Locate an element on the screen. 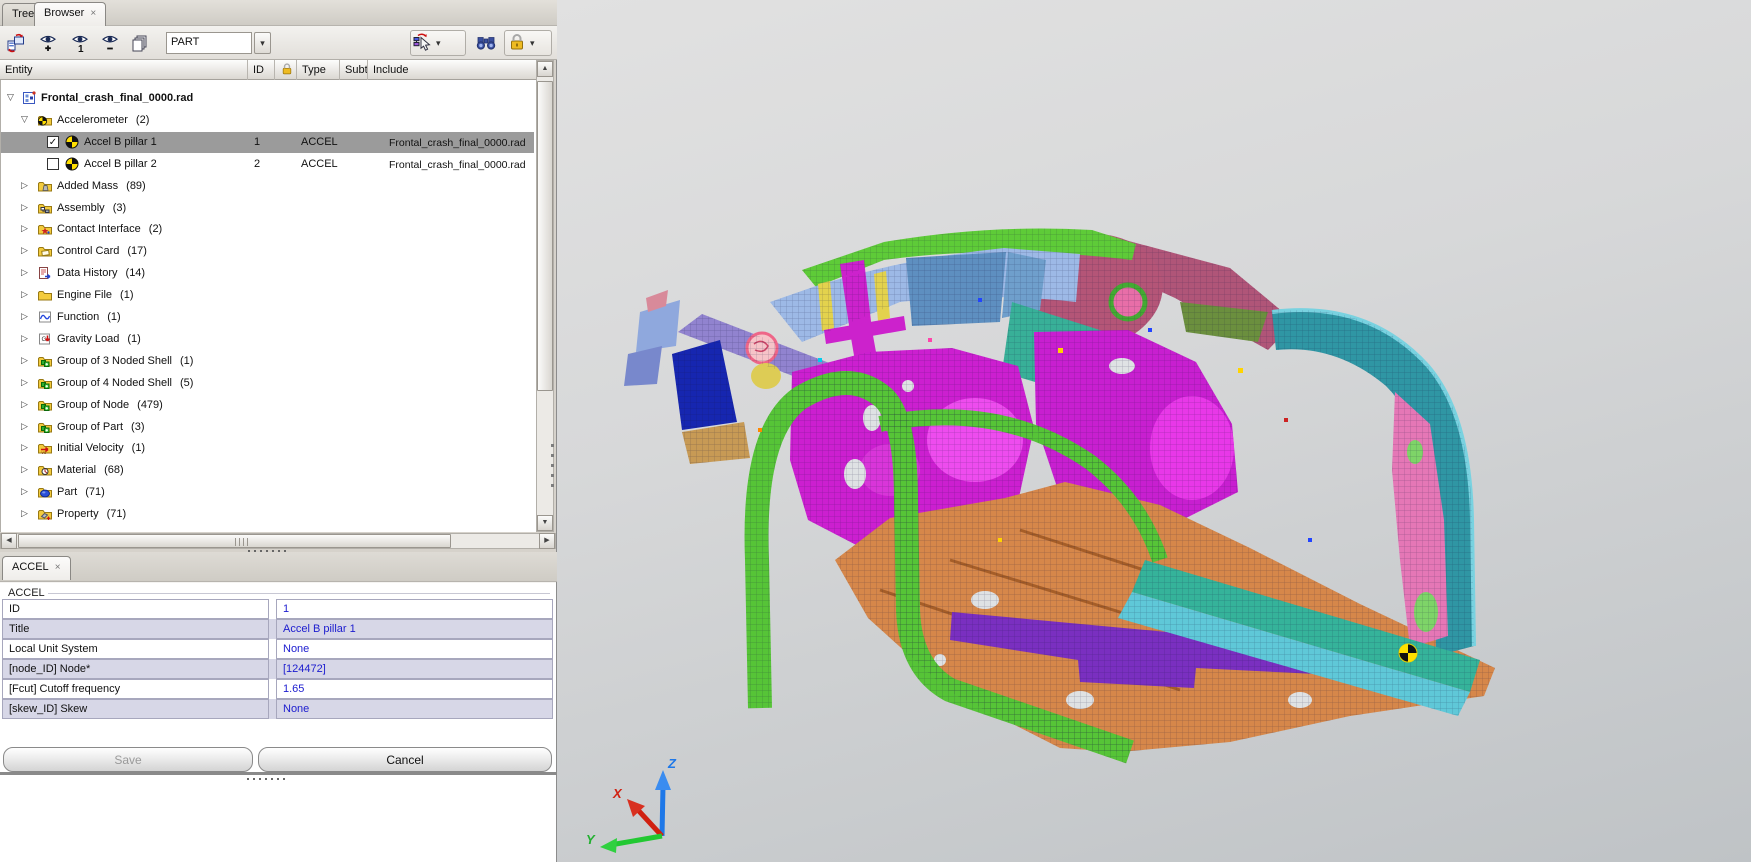  lock-dropdown-icon: ▾ is located at coordinates (532, 43).